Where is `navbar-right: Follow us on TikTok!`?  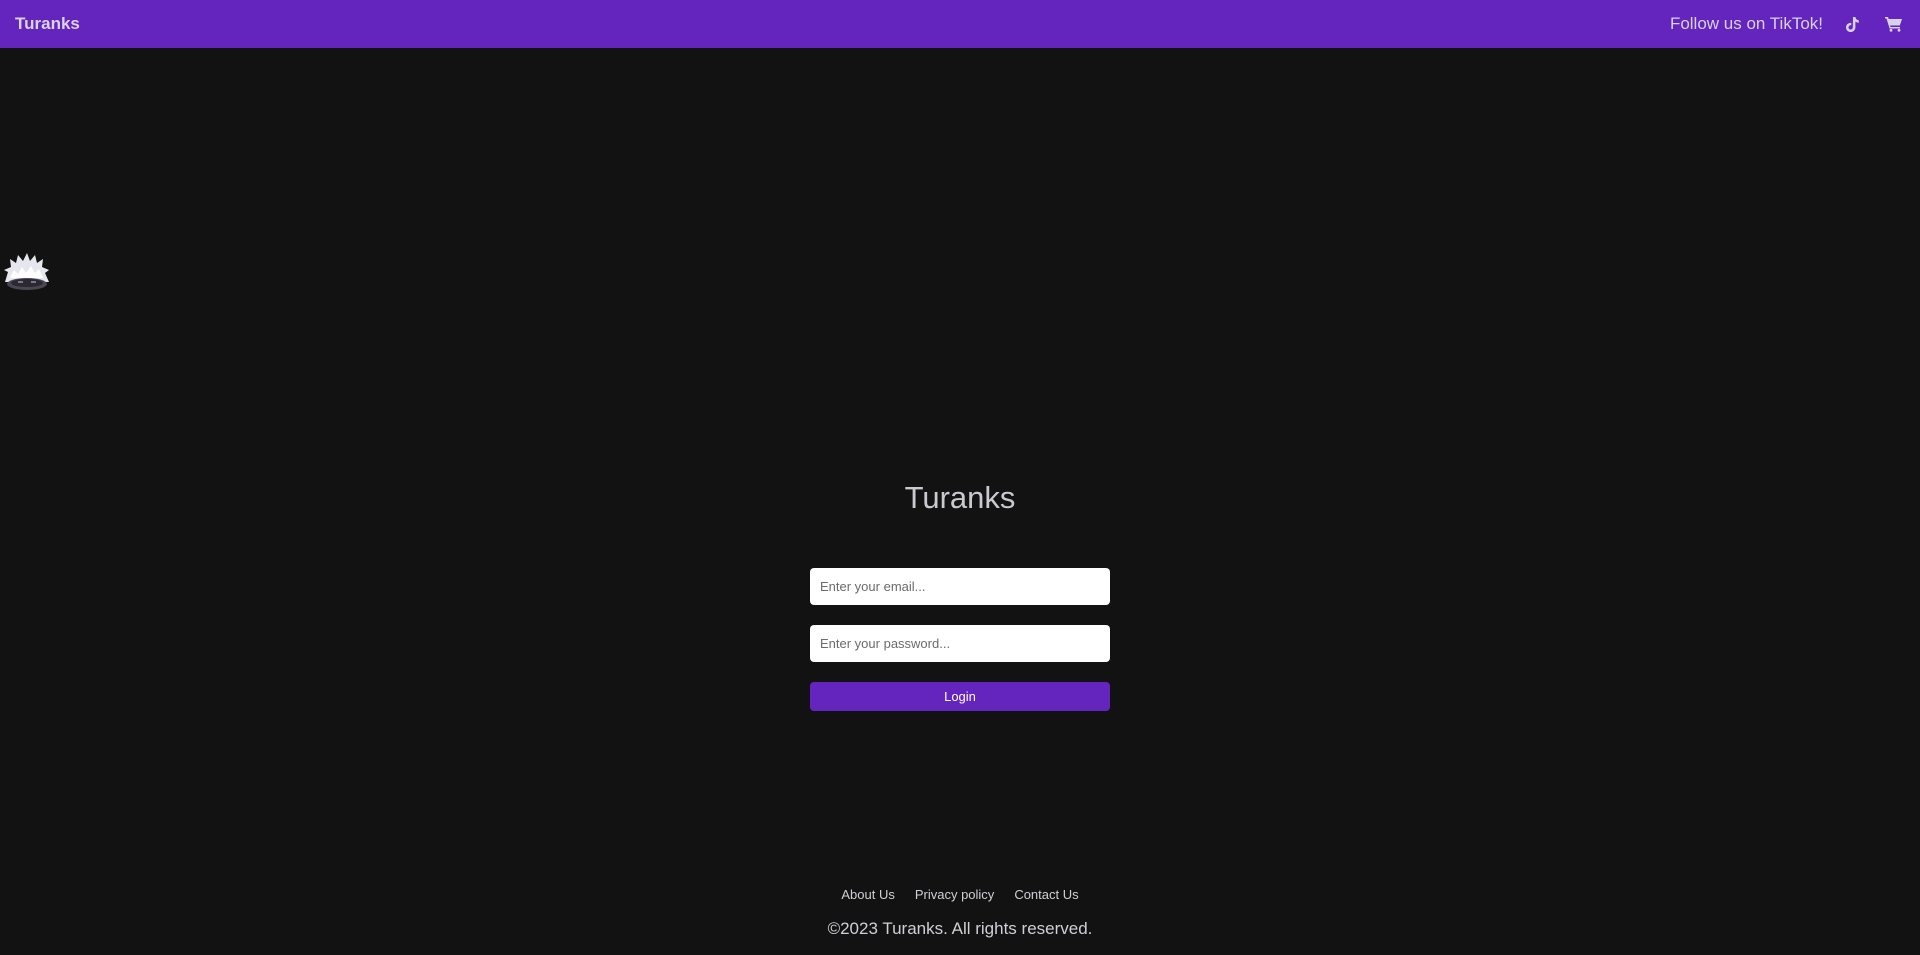
navbar-right: Follow us on TikTok! is located at coordinates (1787, 24).